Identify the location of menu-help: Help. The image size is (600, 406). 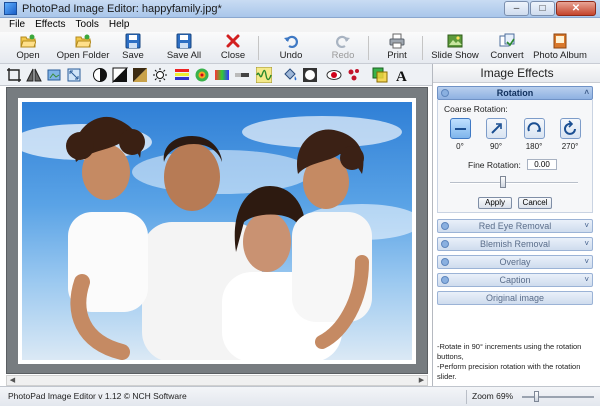
(119, 25).